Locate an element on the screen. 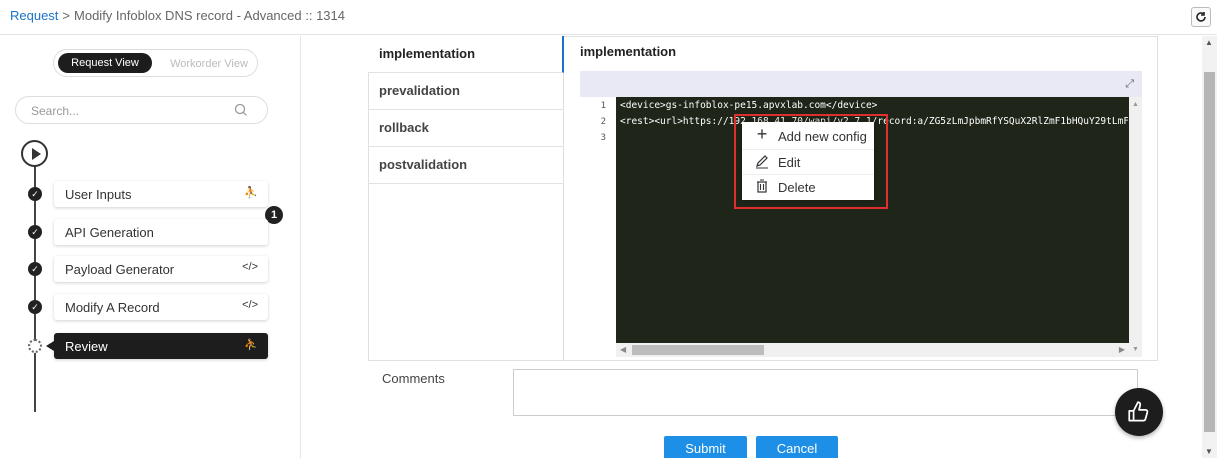 The width and height of the screenshot is (1217, 458). editor-title: implementation is located at coordinates (628, 51).